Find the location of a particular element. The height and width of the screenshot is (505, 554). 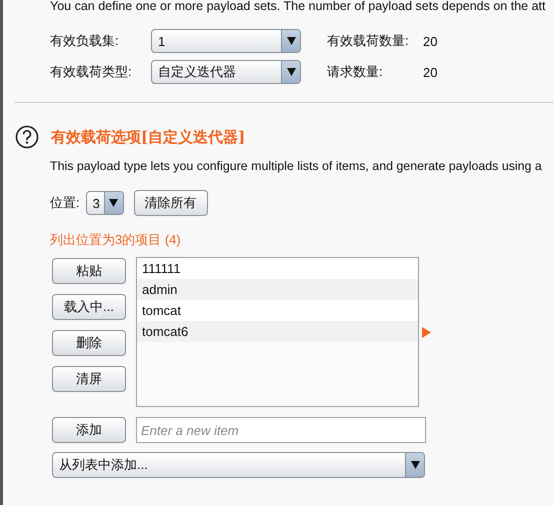

new-item-field: Enter a new item is located at coordinates (281, 430).